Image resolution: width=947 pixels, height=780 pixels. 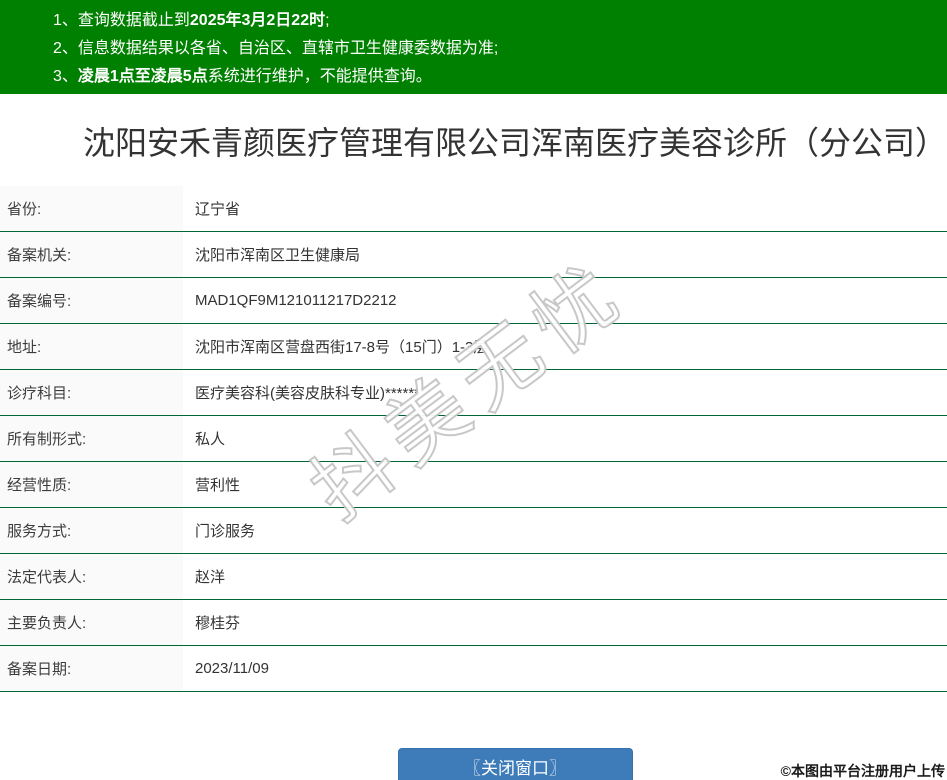 I want to click on field-label: 经营性质:, so click(x=91, y=484).